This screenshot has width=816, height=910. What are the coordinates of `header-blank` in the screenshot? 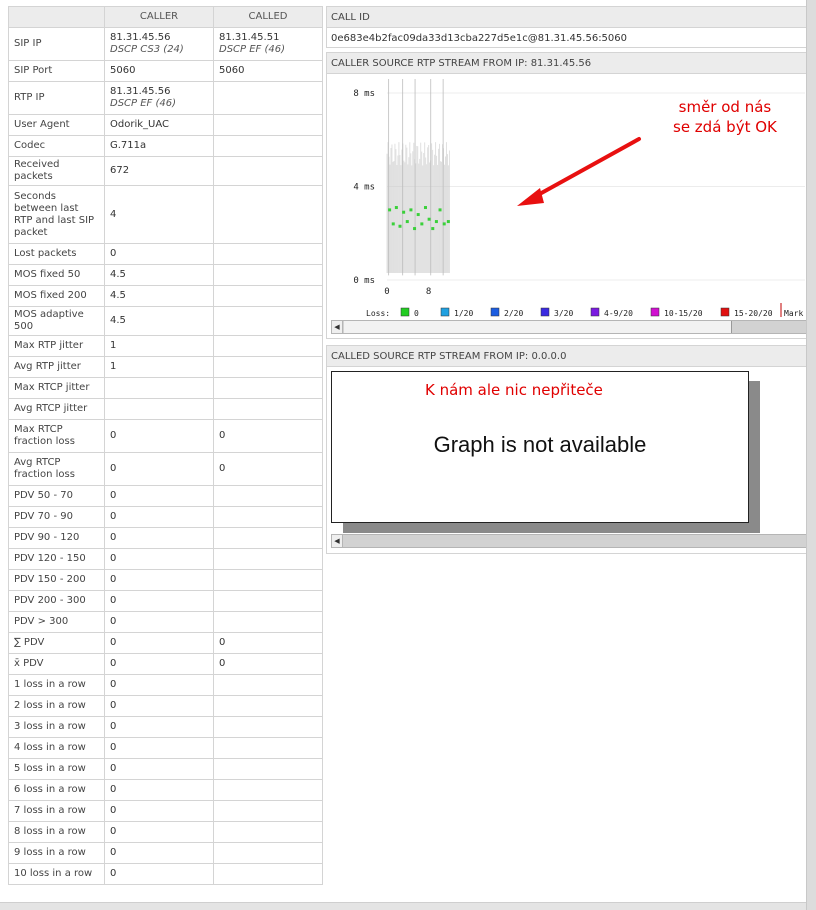 It's located at (56, 17).